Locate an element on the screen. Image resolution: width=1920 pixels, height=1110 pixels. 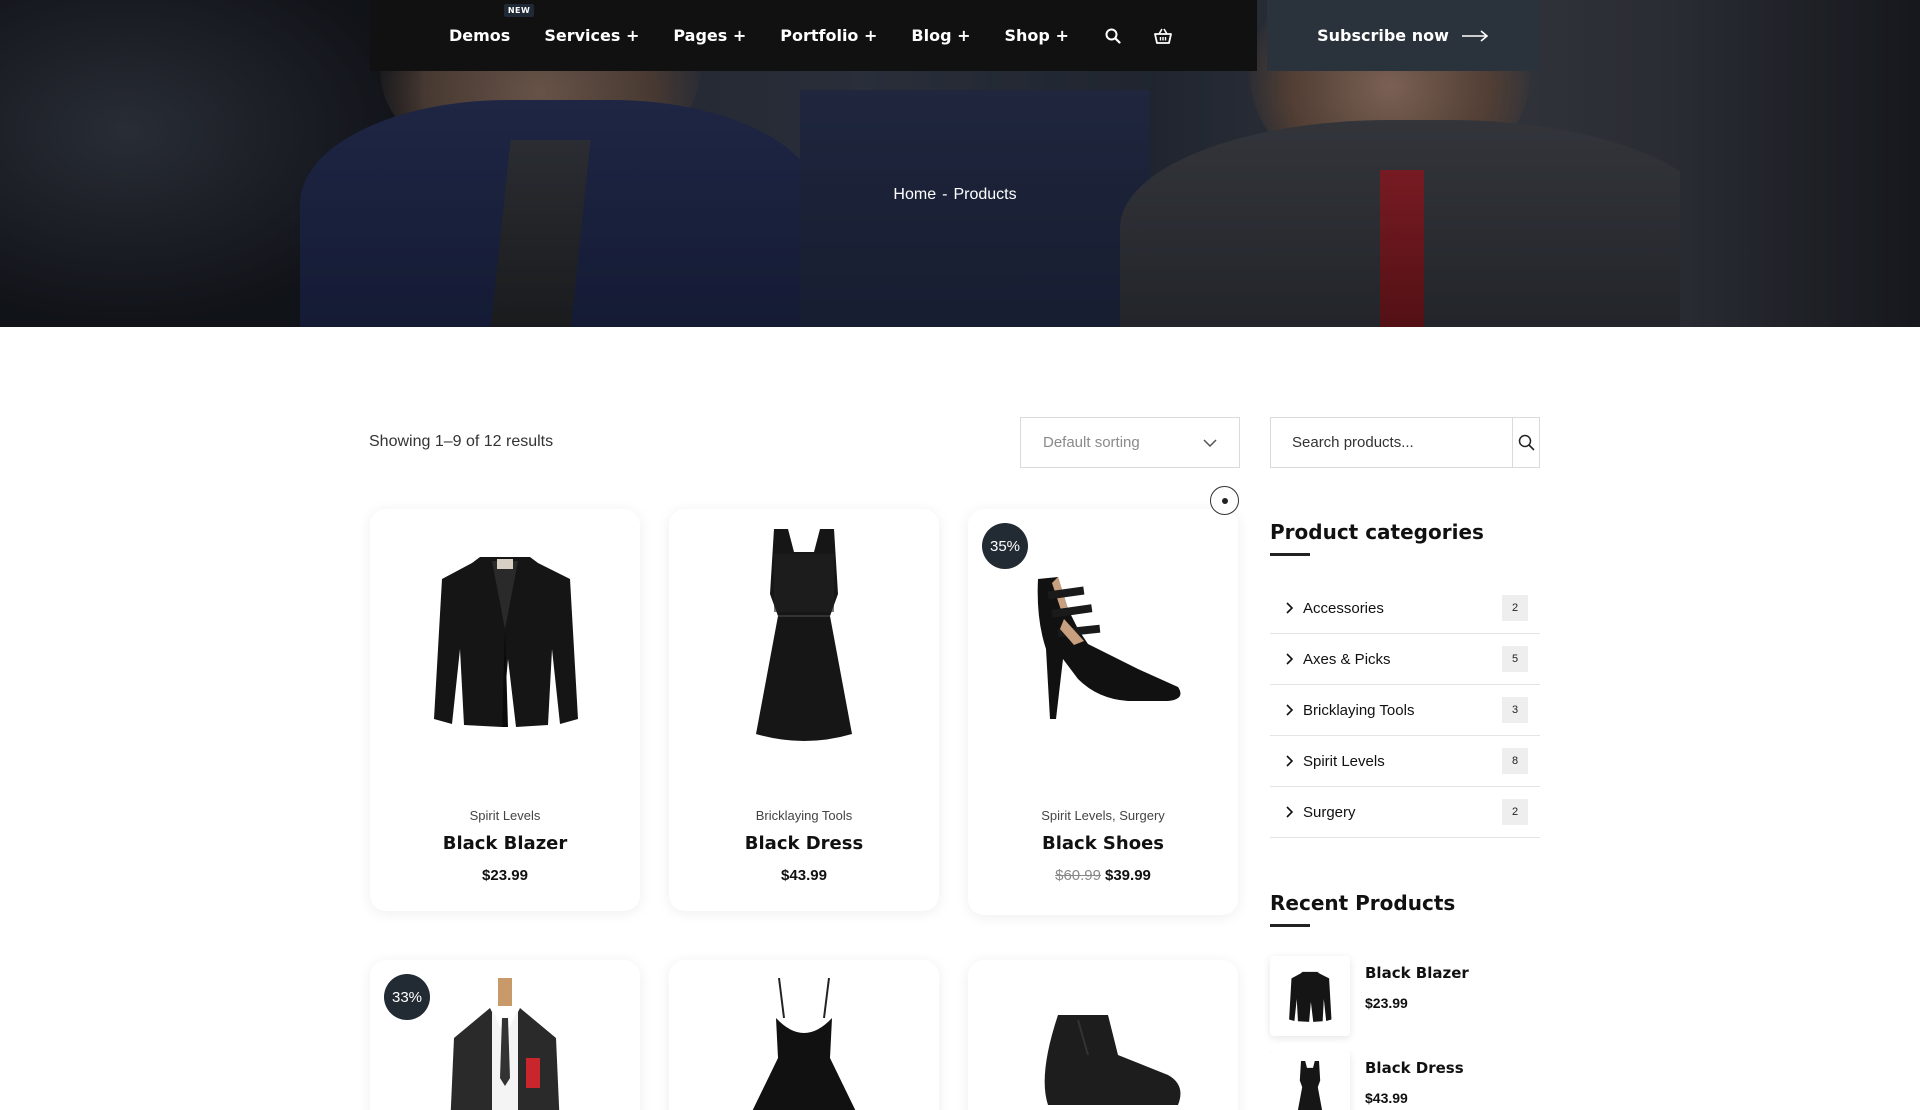
product-card: Bricklaying Tools Black Dress $43.99 is located at coordinates (804, 710).